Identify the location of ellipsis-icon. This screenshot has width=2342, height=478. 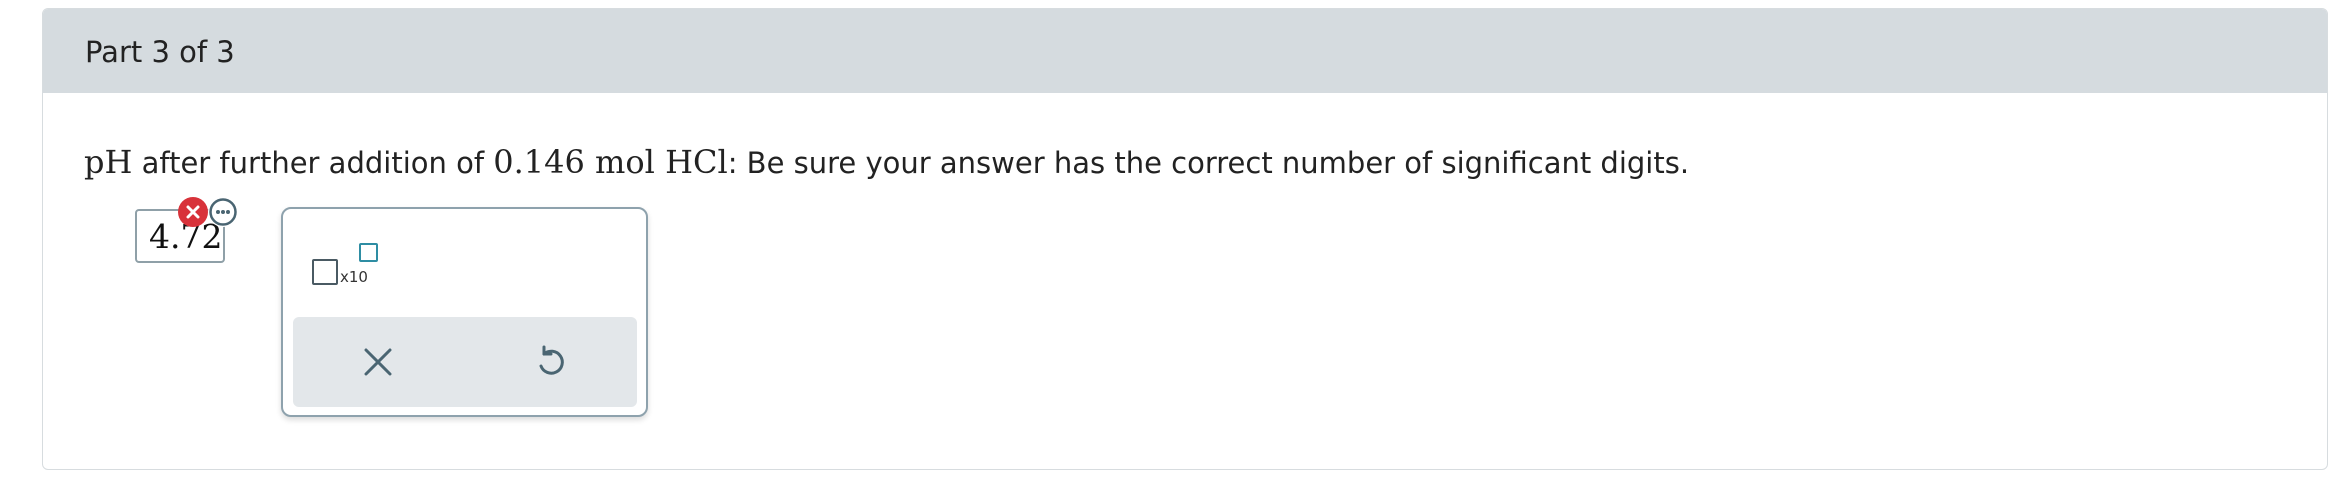
(223, 212).